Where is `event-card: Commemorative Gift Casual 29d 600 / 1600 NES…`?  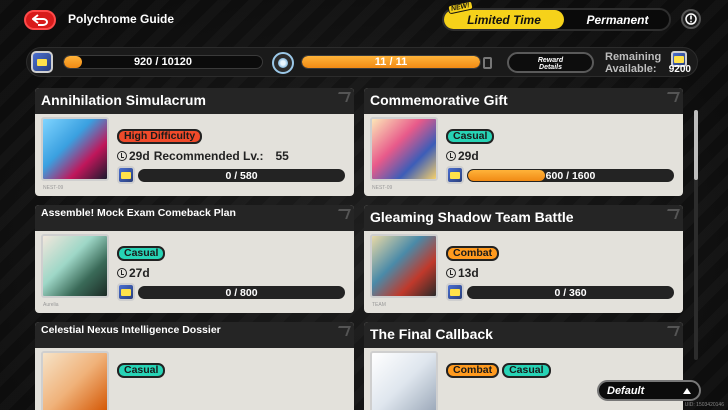
event-card: Commemorative Gift Casual 29d 600 / 1600 NES… is located at coordinates (523, 142).